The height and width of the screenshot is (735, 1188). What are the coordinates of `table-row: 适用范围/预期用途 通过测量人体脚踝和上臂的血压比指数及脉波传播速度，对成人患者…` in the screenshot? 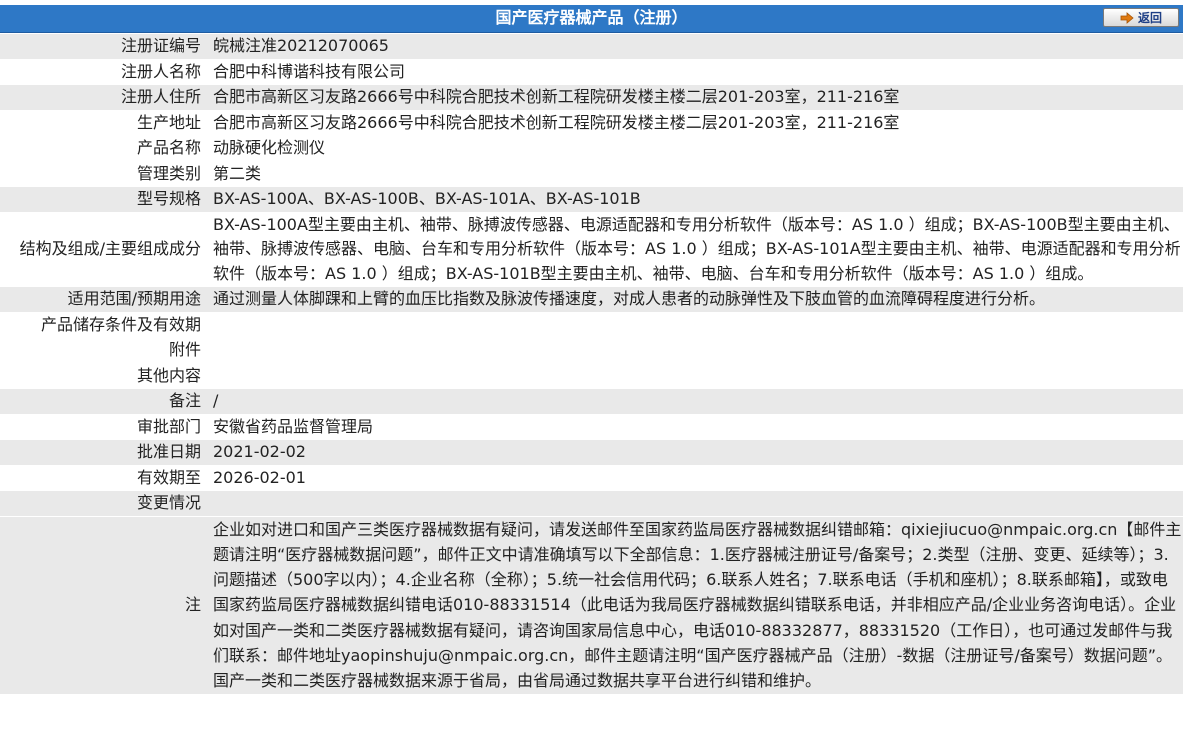 It's located at (591, 299).